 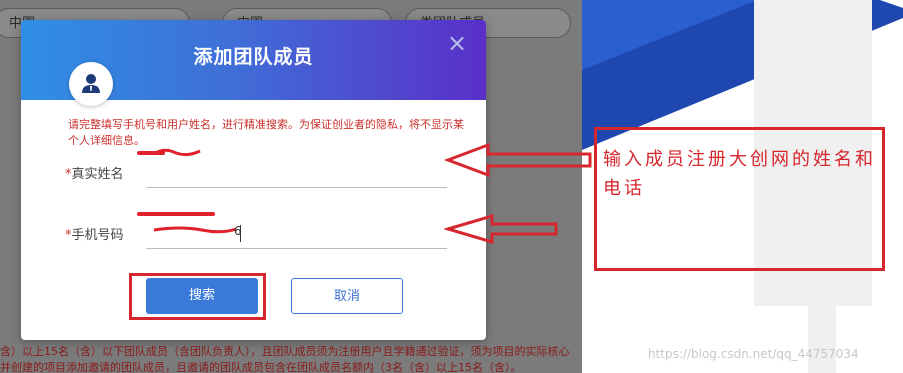 I want to click on watermark: https://blog.csdn.net/qq_44757034, so click(x=753, y=354).